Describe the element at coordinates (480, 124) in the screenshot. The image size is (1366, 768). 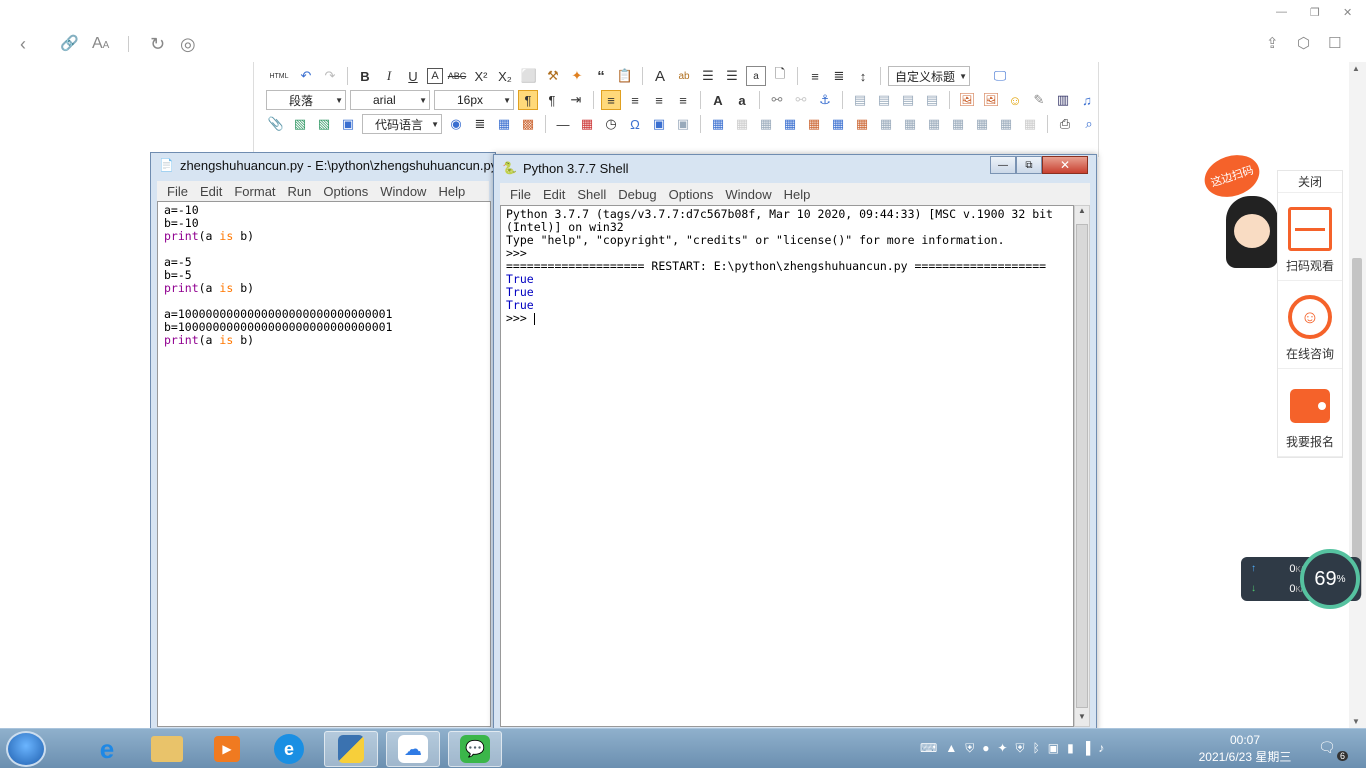
I see `page-break-icon: ≣` at that location.